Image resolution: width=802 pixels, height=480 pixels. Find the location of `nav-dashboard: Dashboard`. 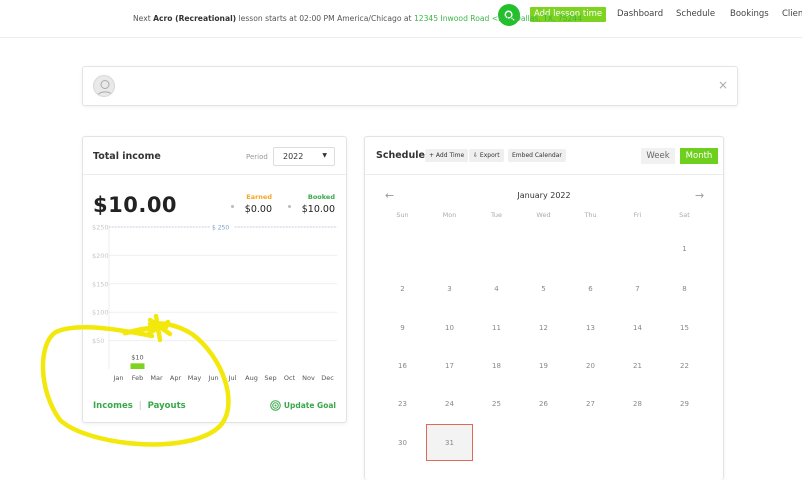

nav-dashboard: Dashboard is located at coordinates (640, 14).